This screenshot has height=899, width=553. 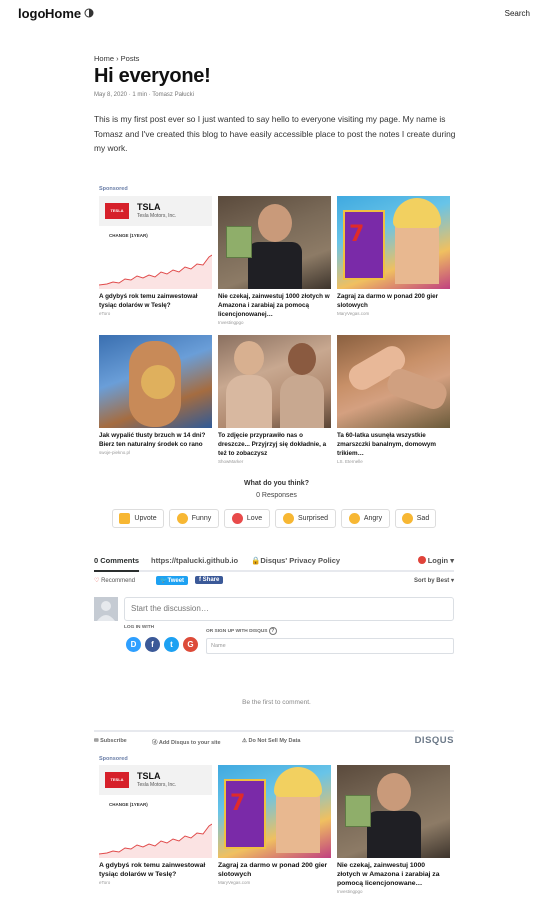 I want to click on social-letter: f, so click(x=152, y=644).